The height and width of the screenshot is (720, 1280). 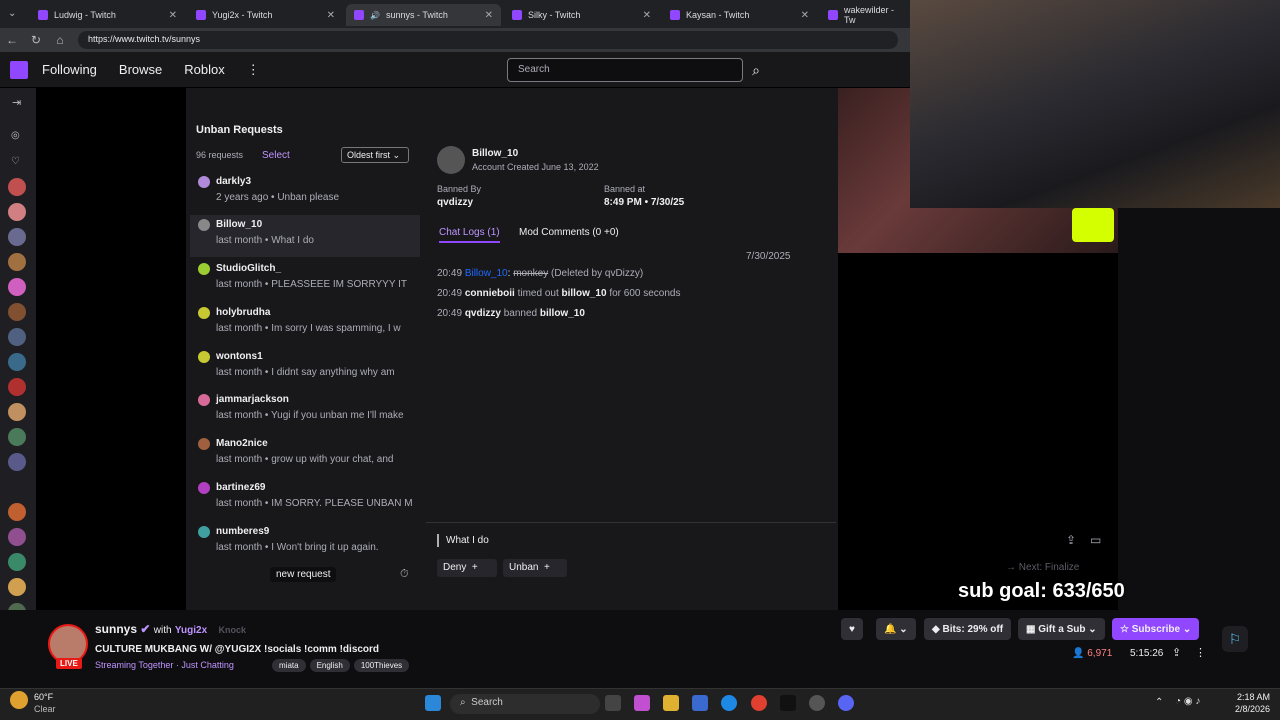 I want to click on list-item: Billow_10 last month • What I do, so click(x=305, y=236).